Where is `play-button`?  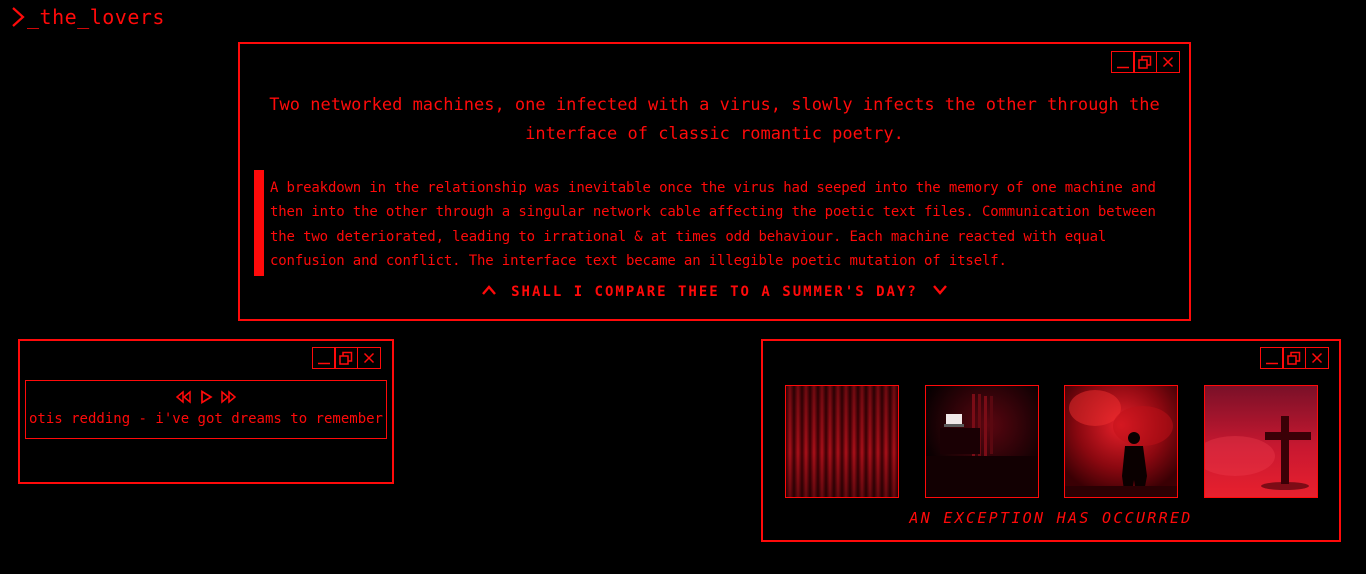
play-button is located at coordinates (206, 397).